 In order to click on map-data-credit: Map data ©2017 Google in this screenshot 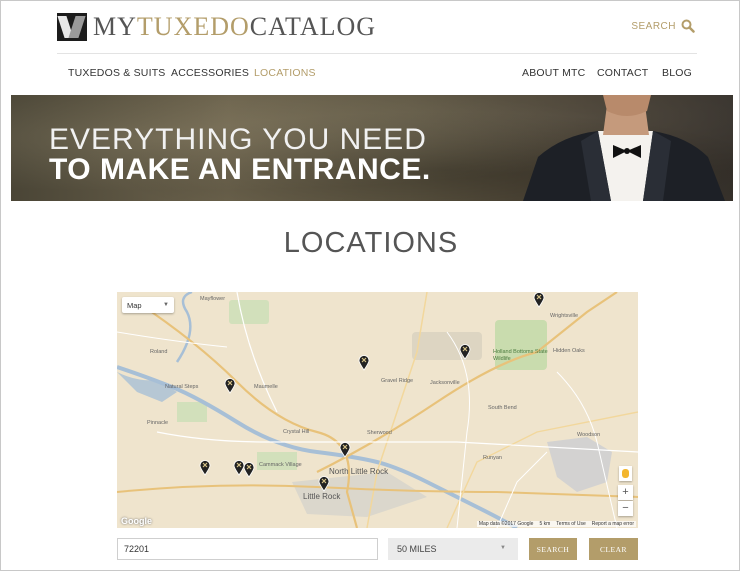, I will do `click(506, 524)`.